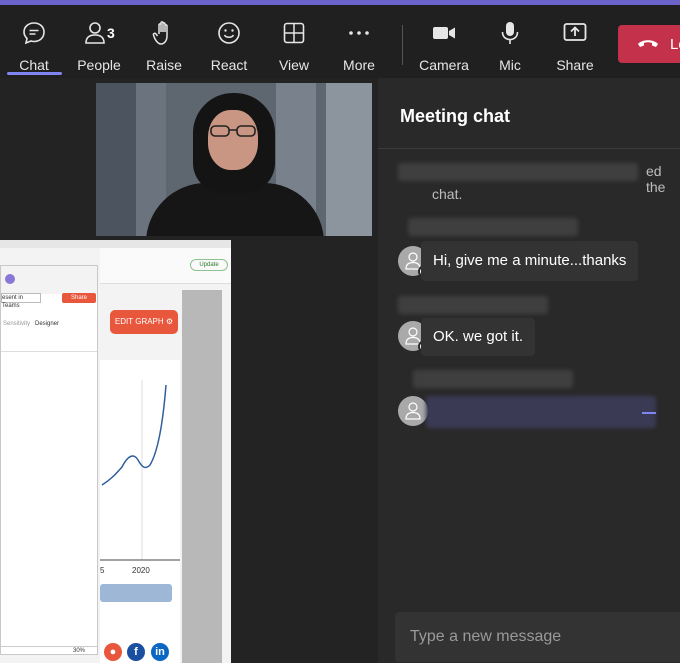 This screenshot has width=680, height=663. Describe the element at coordinates (575, 47) in the screenshot. I see `share-button: Share` at that location.